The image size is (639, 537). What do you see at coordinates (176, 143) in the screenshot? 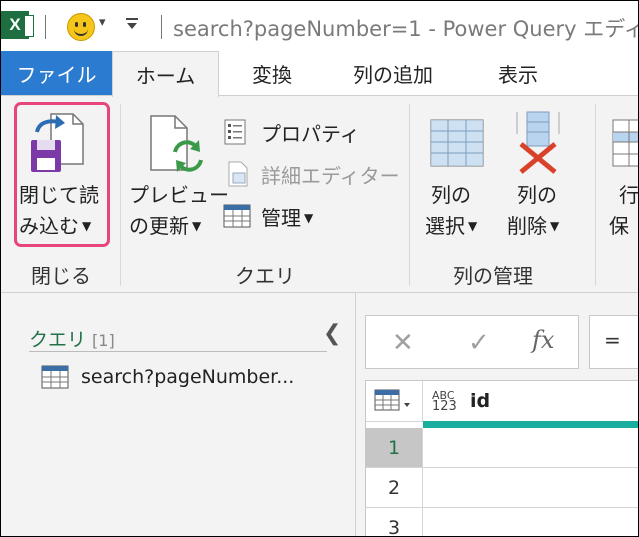
I see `refresh-preview-icon` at bounding box center [176, 143].